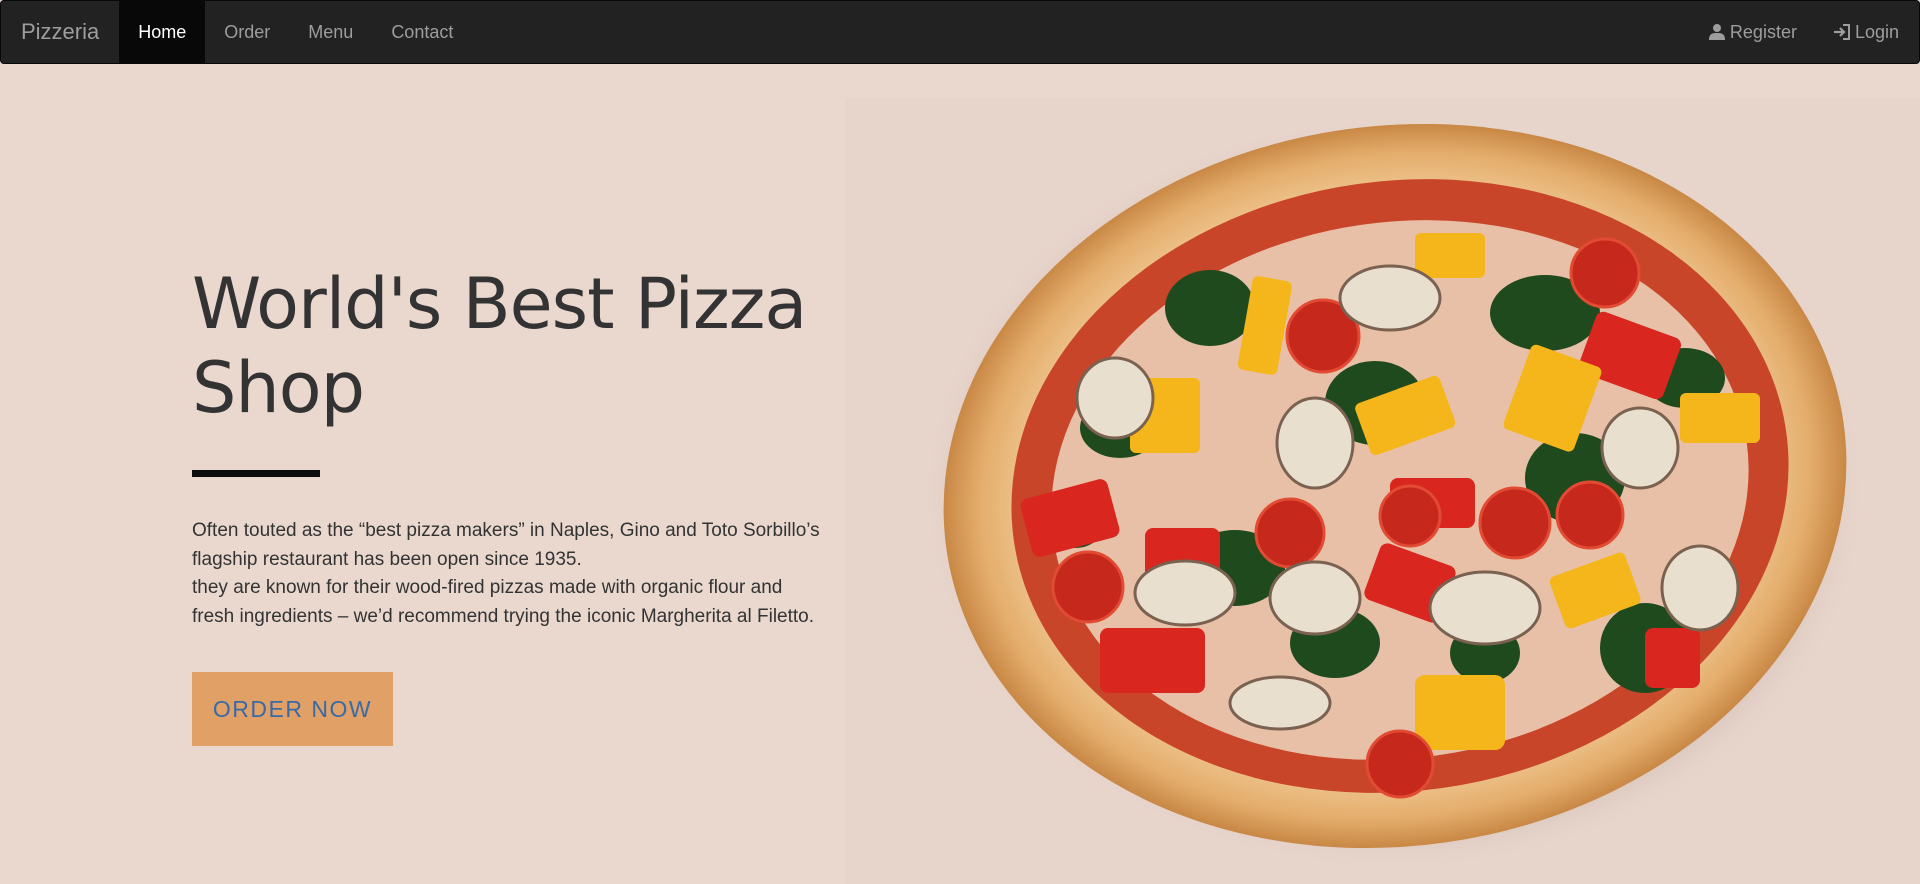 The width and height of the screenshot is (1920, 884). What do you see at coordinates (1717, 32) in the screenshot?
I see `user-icon` at bounding box center [1717, 32].